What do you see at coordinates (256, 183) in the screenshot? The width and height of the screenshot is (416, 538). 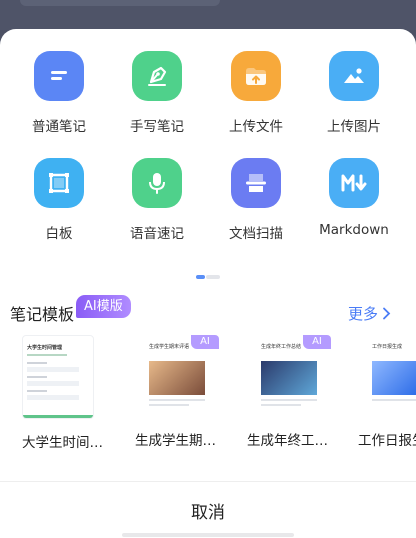 I see `scanner-icon` at bounding box center [256, 183].